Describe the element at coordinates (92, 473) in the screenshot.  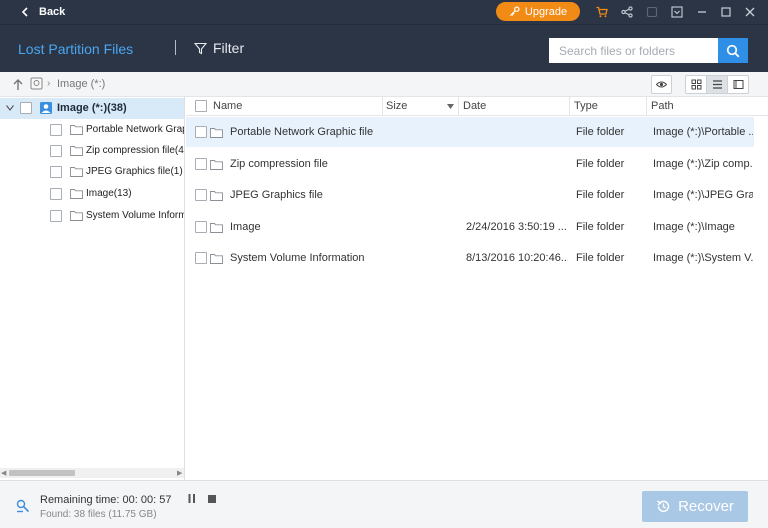
I see `sidebar-horizontal-scrollbar: ◀ ▶` at that location.